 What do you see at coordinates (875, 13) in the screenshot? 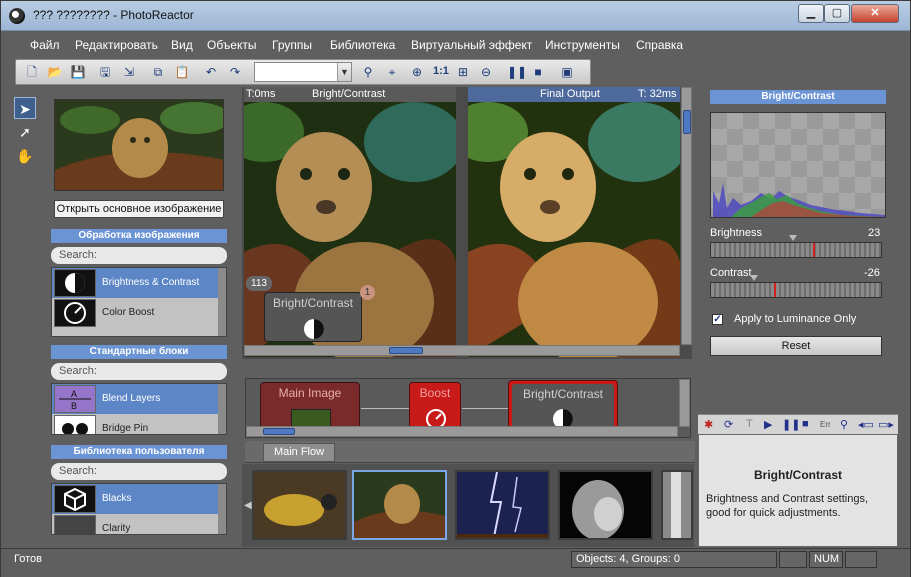
I see `close-button: ✕` at bounding box center [875, 13].